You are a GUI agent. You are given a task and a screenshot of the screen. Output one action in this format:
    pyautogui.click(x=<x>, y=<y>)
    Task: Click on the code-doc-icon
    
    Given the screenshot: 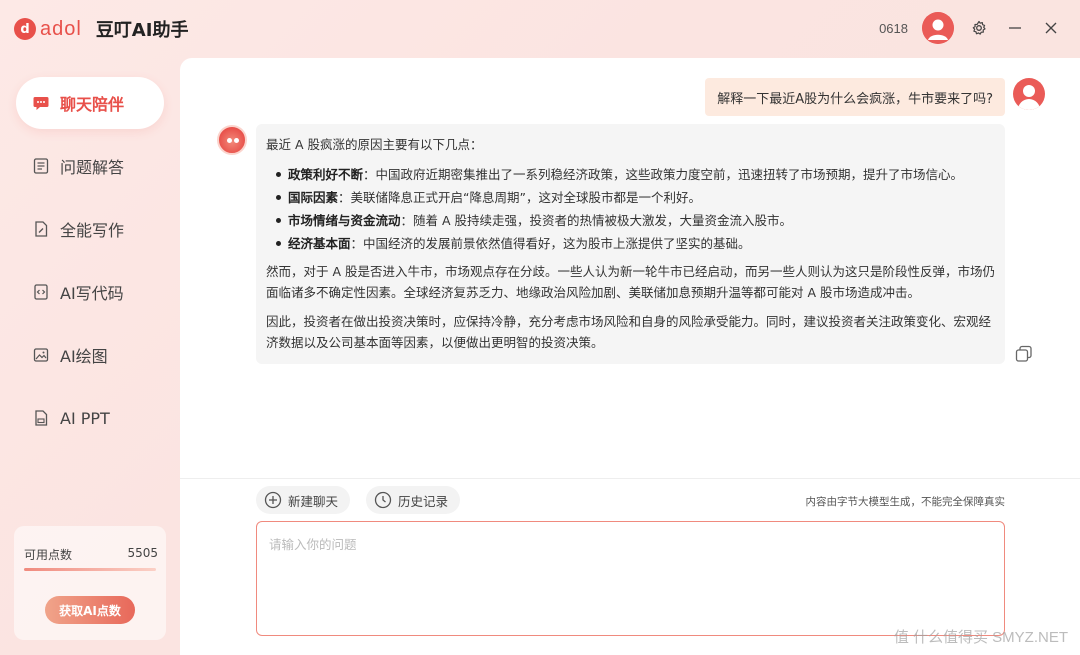 What is the action you would take?
    pyautogui.click(x=41, y=292)
    